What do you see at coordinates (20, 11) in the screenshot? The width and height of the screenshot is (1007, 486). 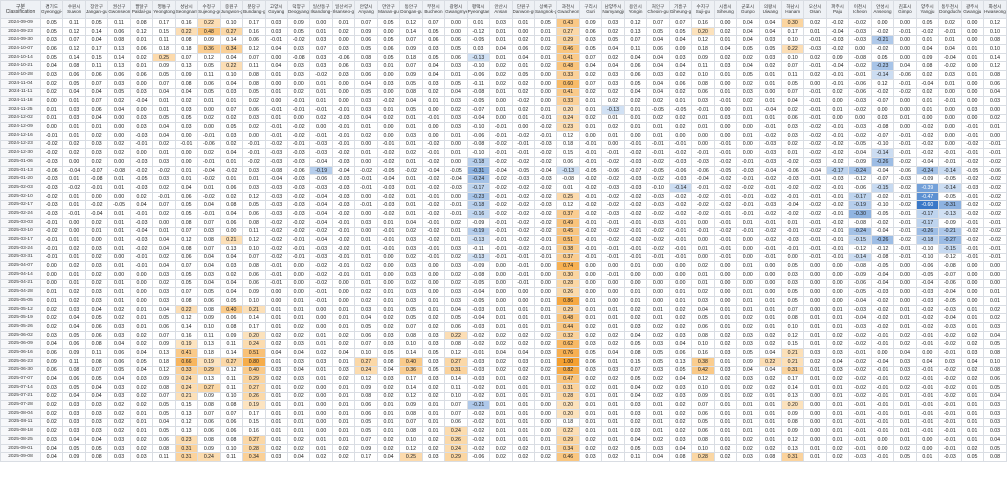 I see `corner-label-en: Classification` at bounding box center [20, 11].